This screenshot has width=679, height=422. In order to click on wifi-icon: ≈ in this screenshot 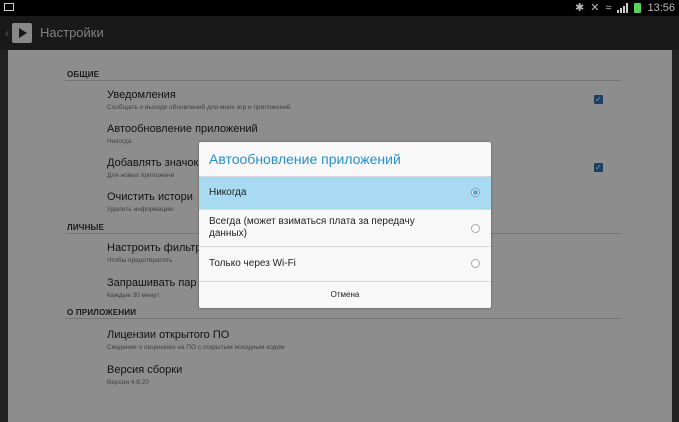, I will do `click(608, 7)`.